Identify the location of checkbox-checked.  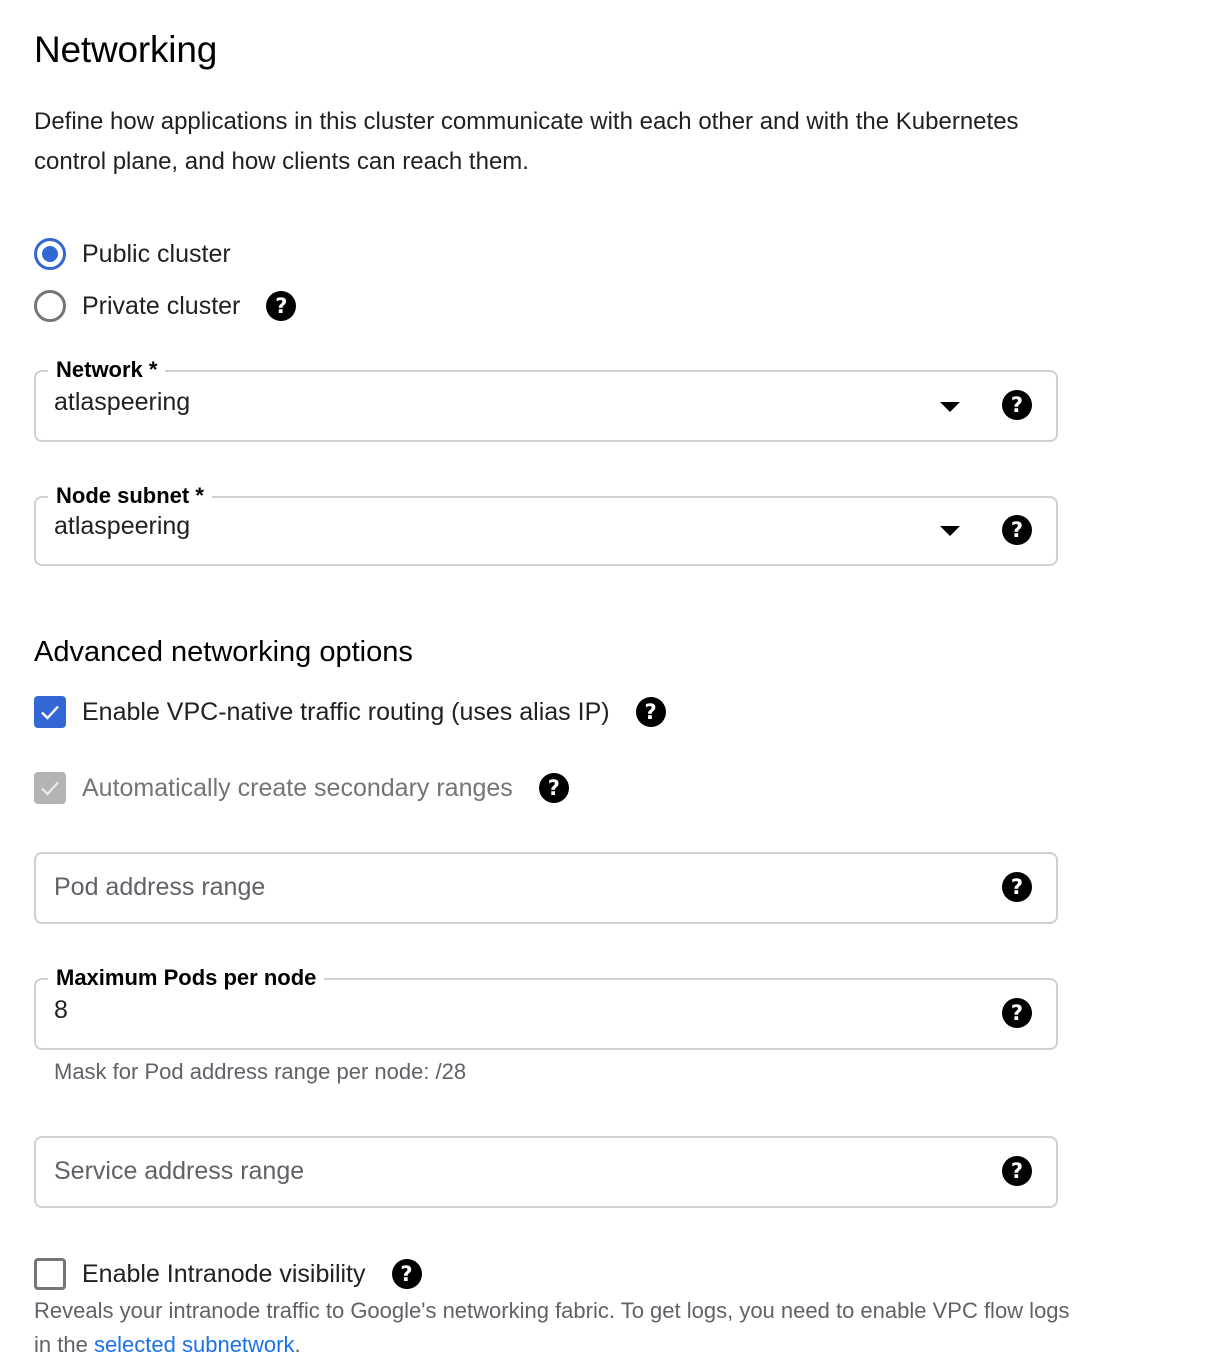
(50, 712).